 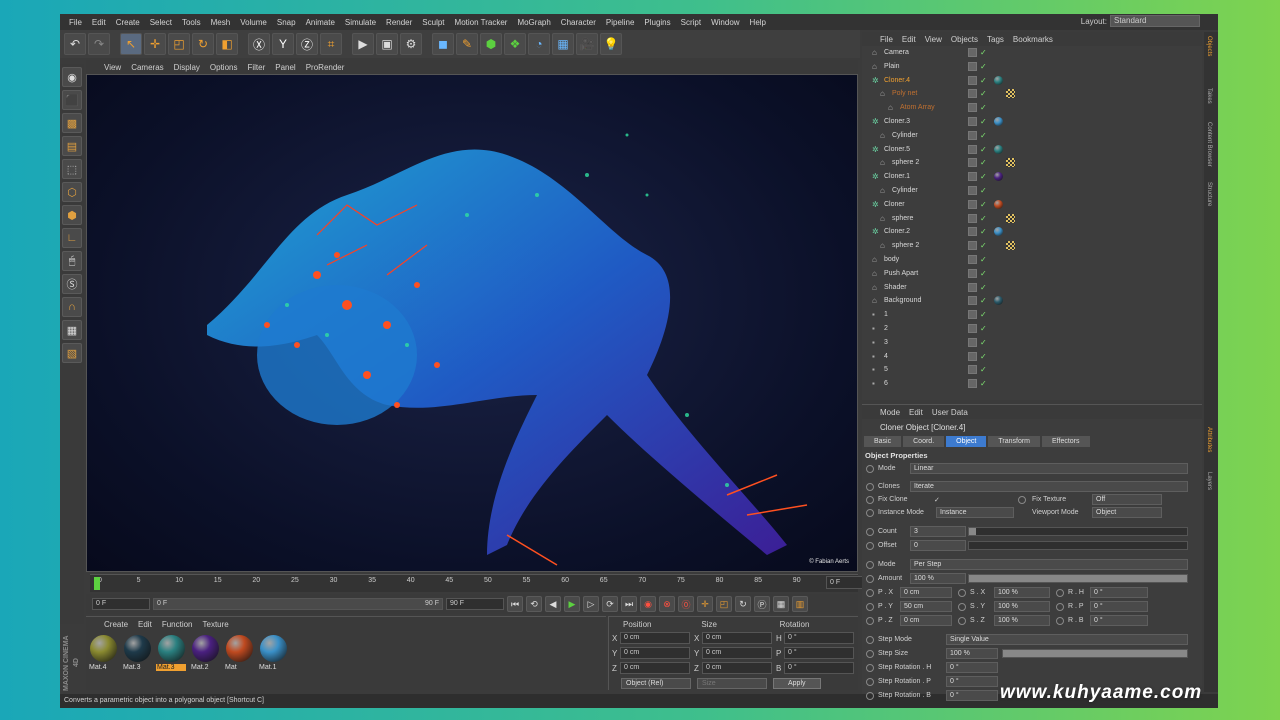 I want to click on previous-key-icon: ⟲, so click(x=534, y=604).